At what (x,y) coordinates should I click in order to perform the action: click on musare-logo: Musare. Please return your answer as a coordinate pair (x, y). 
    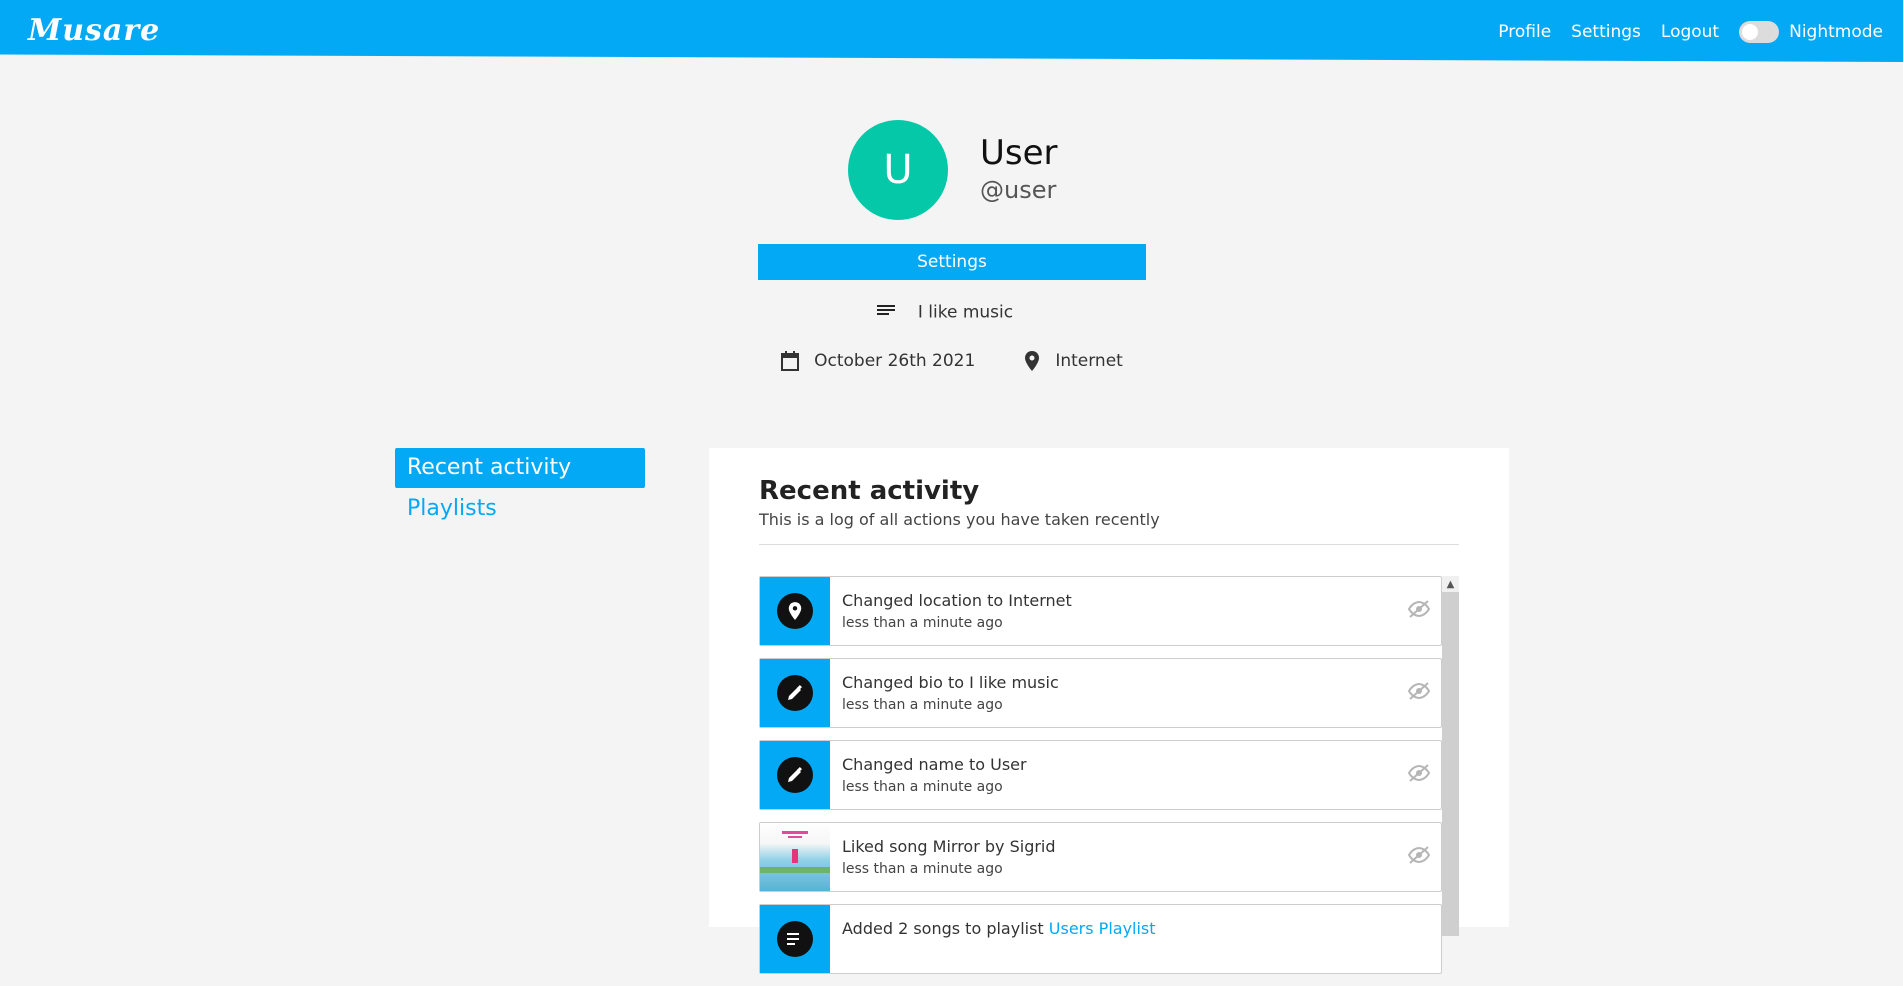
    Looking at the image, I should click on (94, 31).